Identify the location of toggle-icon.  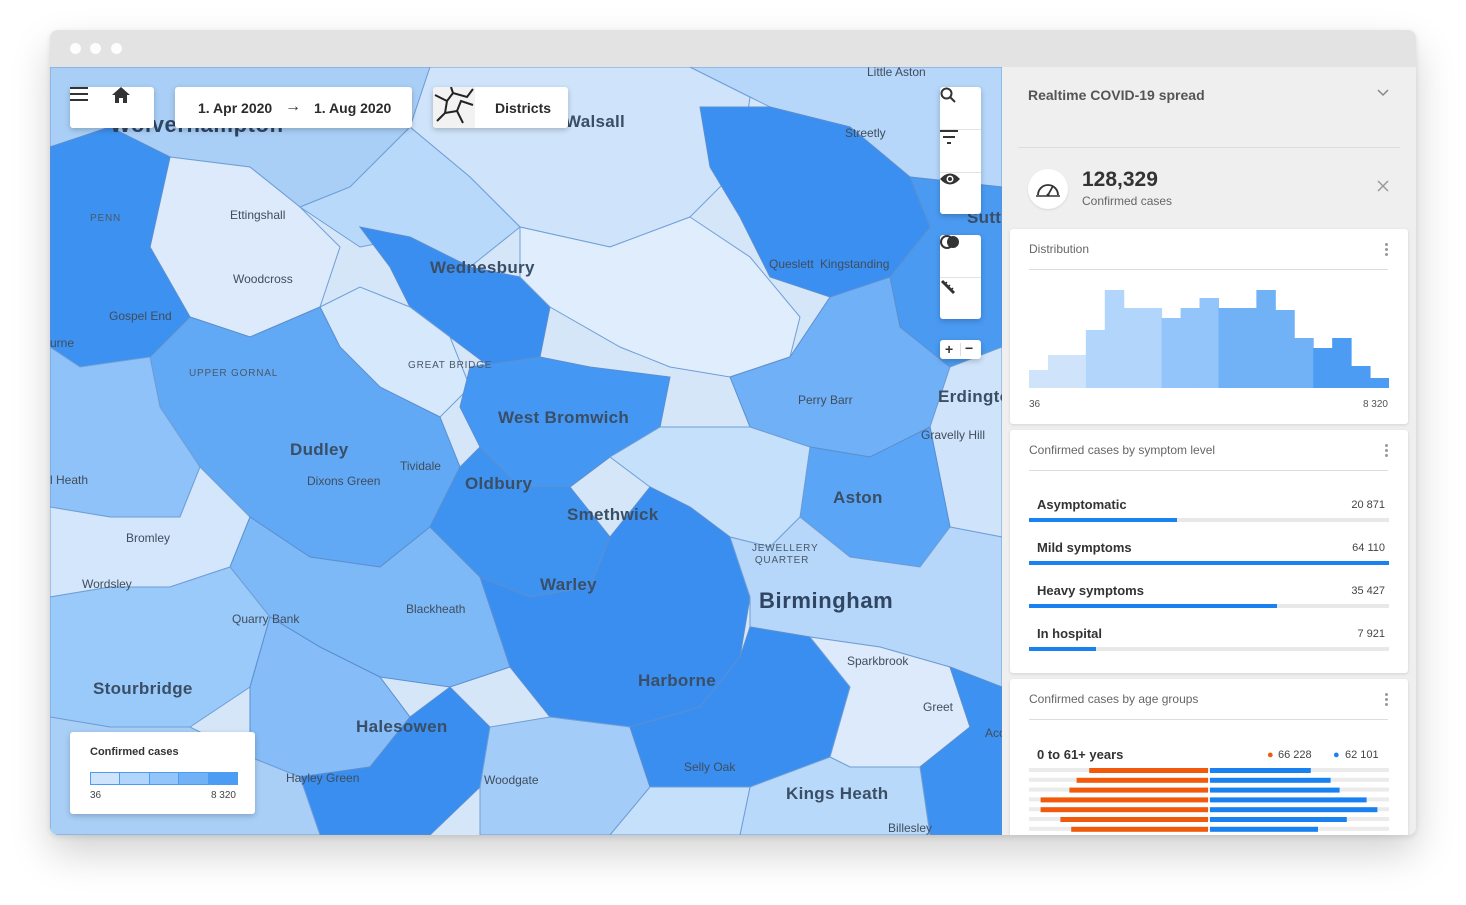
(949, 242).